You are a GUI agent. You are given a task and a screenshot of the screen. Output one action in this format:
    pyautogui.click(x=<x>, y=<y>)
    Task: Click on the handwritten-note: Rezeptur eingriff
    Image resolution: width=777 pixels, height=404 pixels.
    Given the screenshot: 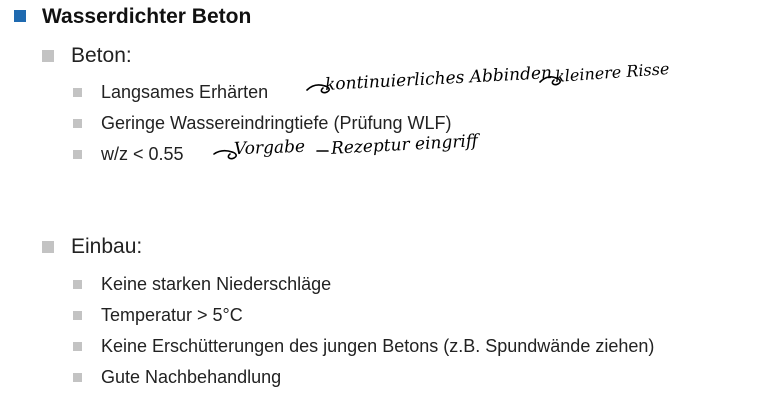 What is the action you would take?
    pyautogui.click(x=404, y=145)
    